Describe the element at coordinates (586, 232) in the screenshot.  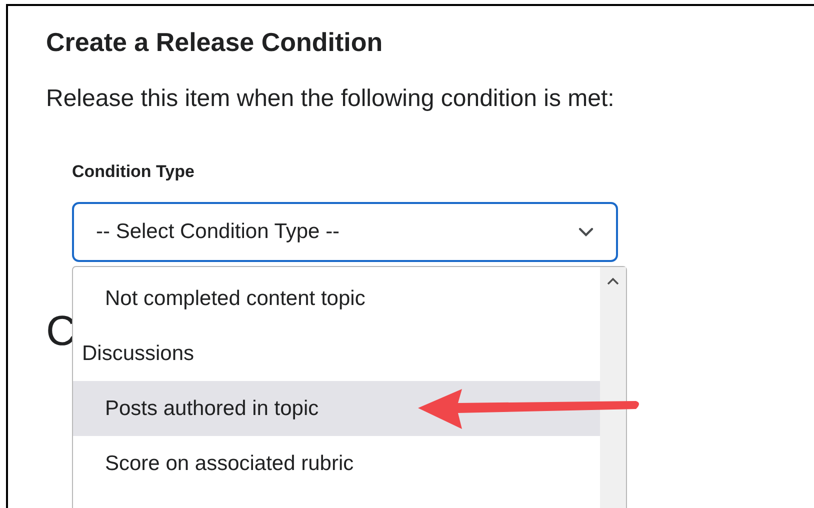
I see `chevron-down-icon` at that location.